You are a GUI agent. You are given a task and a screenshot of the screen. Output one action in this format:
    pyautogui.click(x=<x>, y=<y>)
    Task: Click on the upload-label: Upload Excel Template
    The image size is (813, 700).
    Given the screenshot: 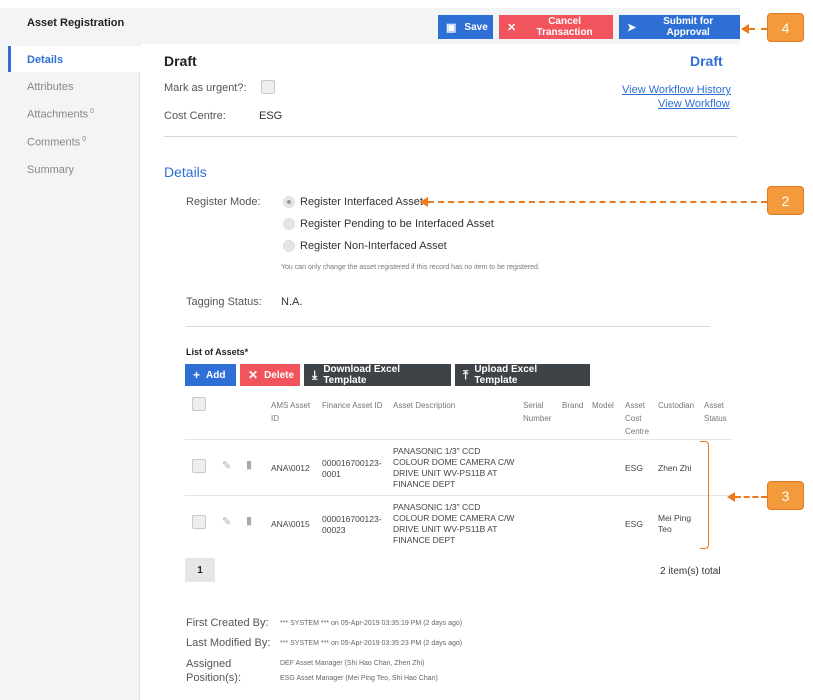 What is the action you would take?
    pyautogui.click(x=506, y=375)
    